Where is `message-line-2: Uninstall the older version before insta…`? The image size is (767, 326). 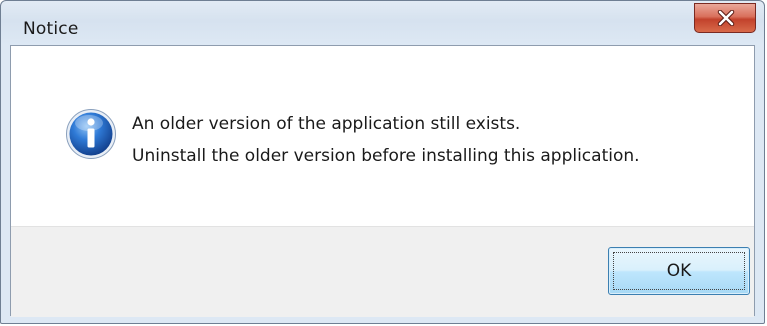 message-line-2: Uninstall the older version before insta… is located at coordinates (386, 156).